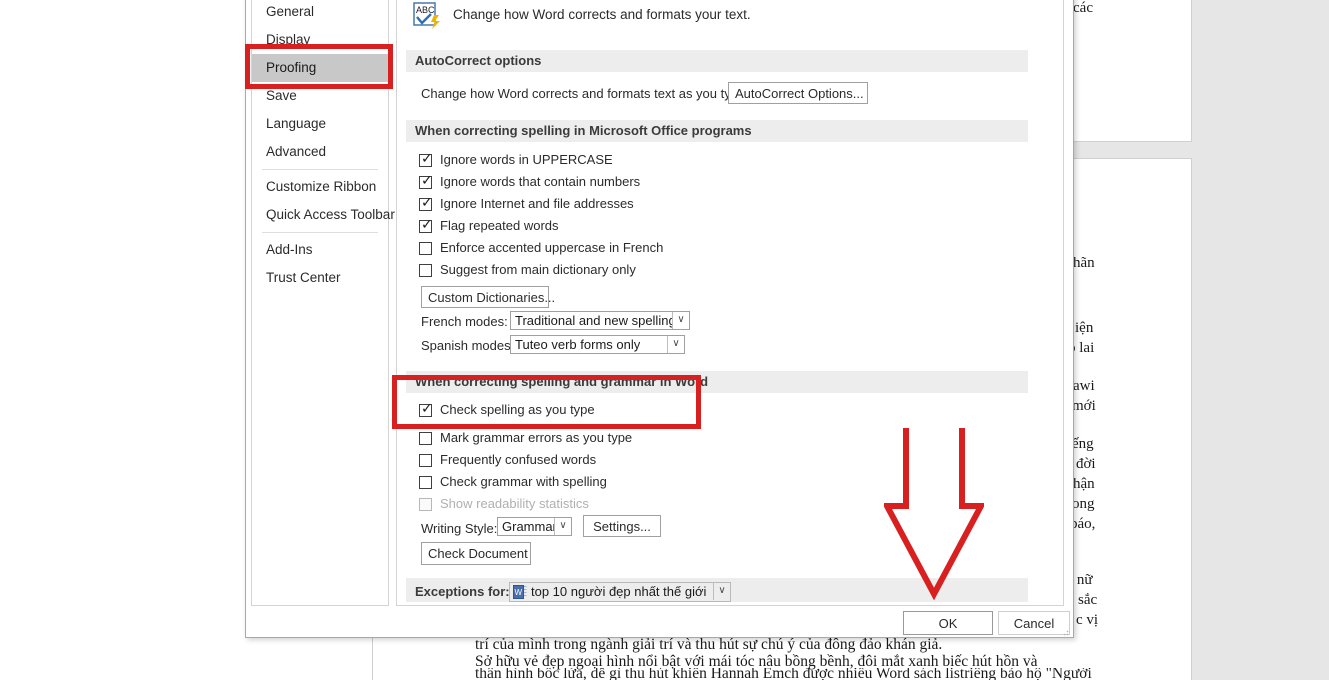 The height and width of the screenshot is (680, 1329). I want to click on checkbox-flag-repeated-words: ✓, so click(426, 225).